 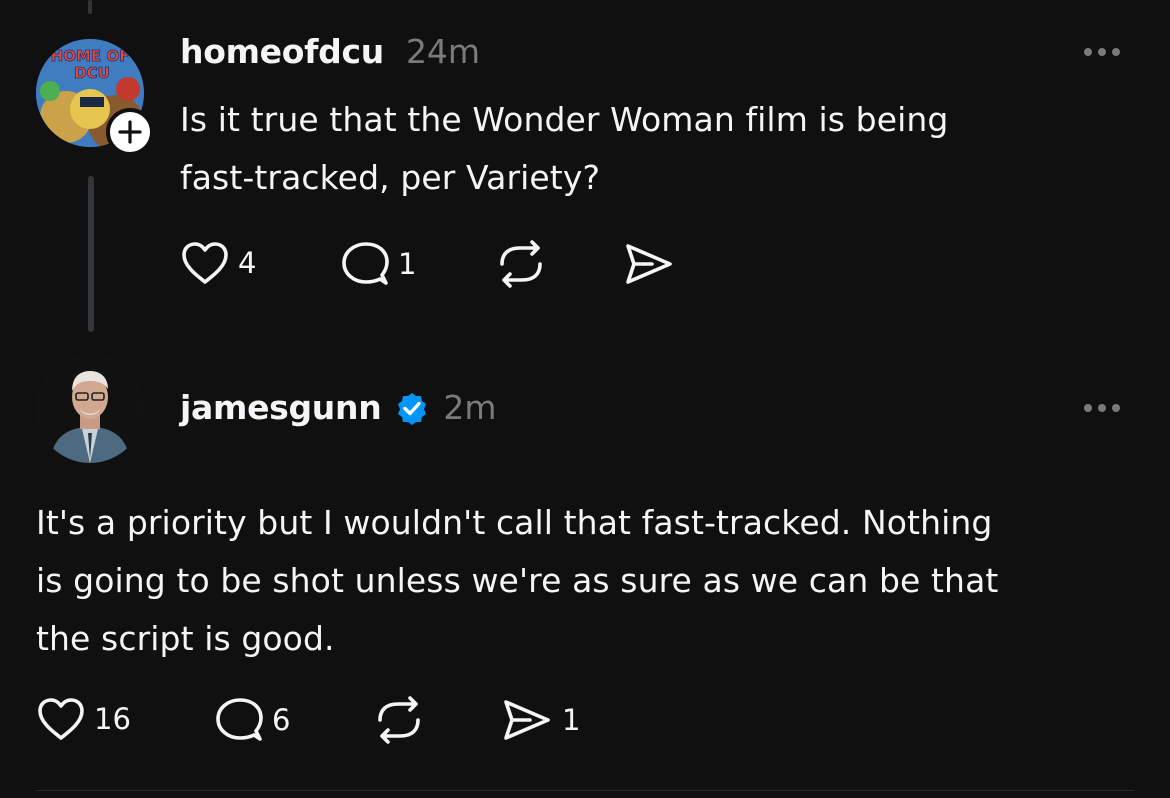 I want to click on post1-share-button, so click(x=652, y=264).